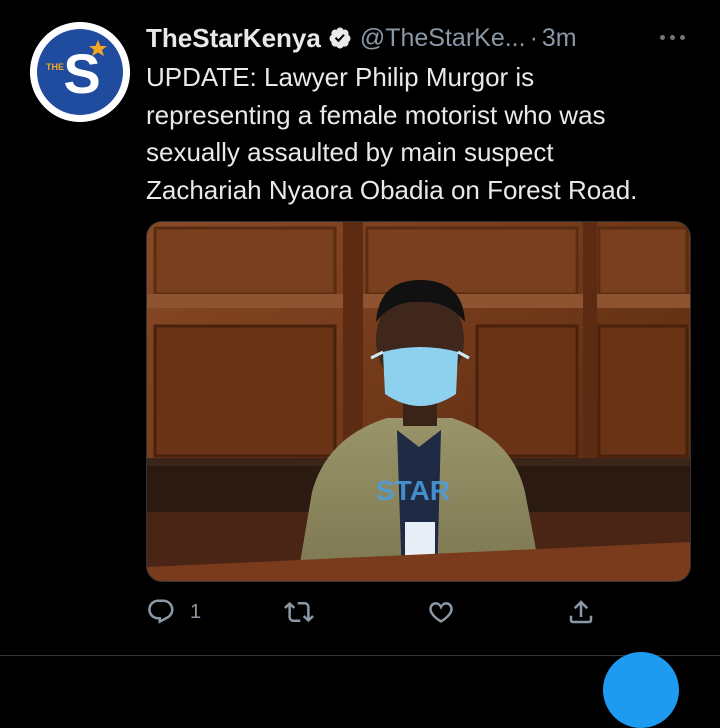  Describe the element at coordinates (641, 690) in the screenshot. I see `compose-button` at that location.